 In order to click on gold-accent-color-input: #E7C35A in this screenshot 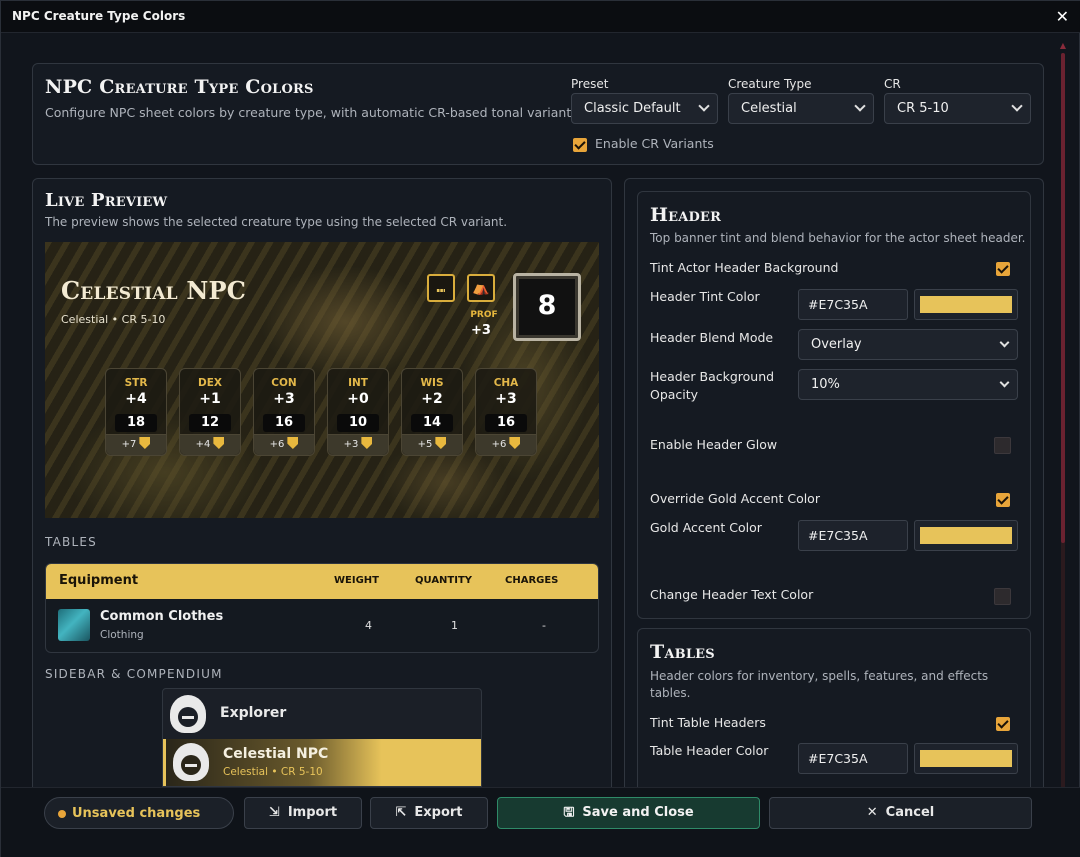, I will do `click(853, 535)`.